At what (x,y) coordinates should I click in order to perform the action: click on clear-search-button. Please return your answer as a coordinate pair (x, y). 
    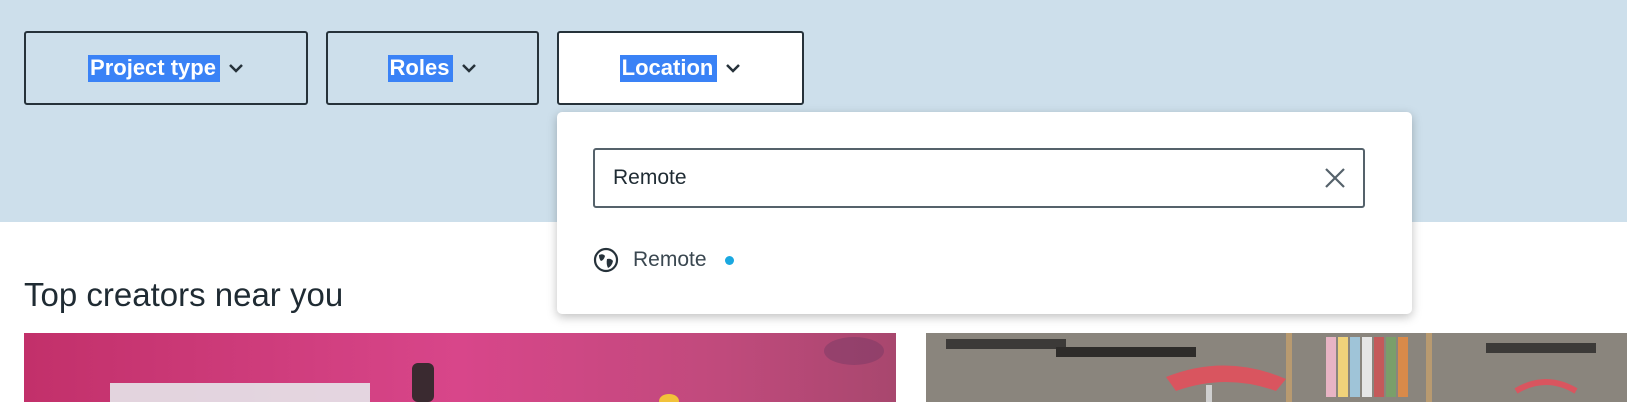
    Looking at the image, I should click on (1335, 178).